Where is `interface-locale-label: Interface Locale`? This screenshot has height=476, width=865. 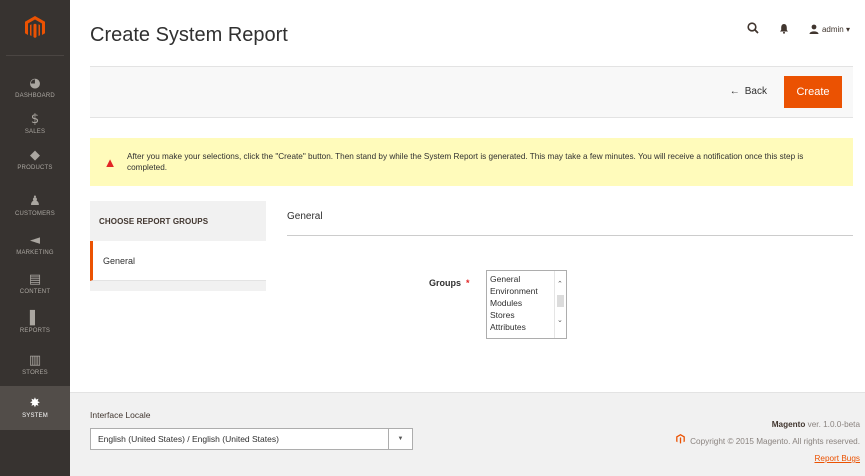 interface-locale-label: Interface Locale is located at coordinates (120, 415).